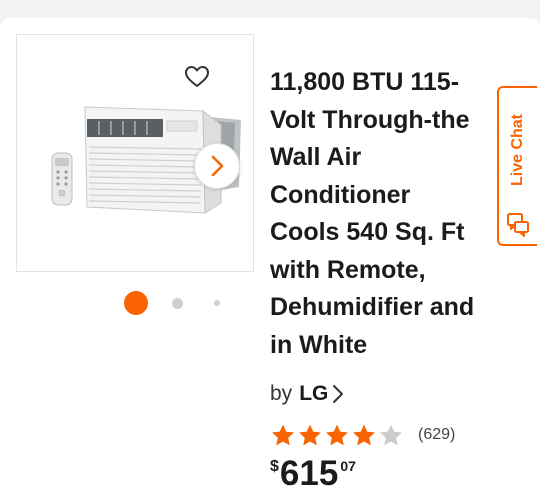  I want to click on brand-name: LG, so click(314, 393).